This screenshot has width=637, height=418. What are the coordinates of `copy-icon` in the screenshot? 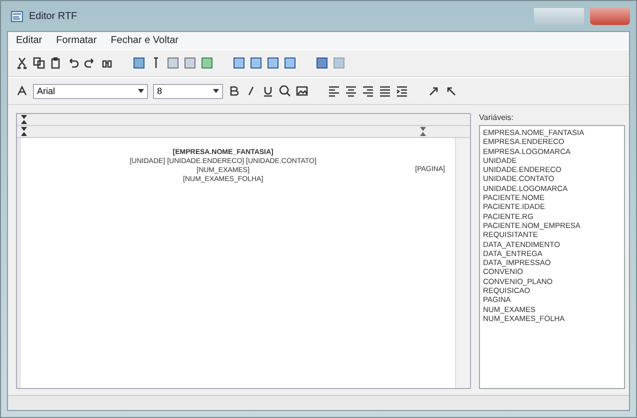 It's located at (39, 63).